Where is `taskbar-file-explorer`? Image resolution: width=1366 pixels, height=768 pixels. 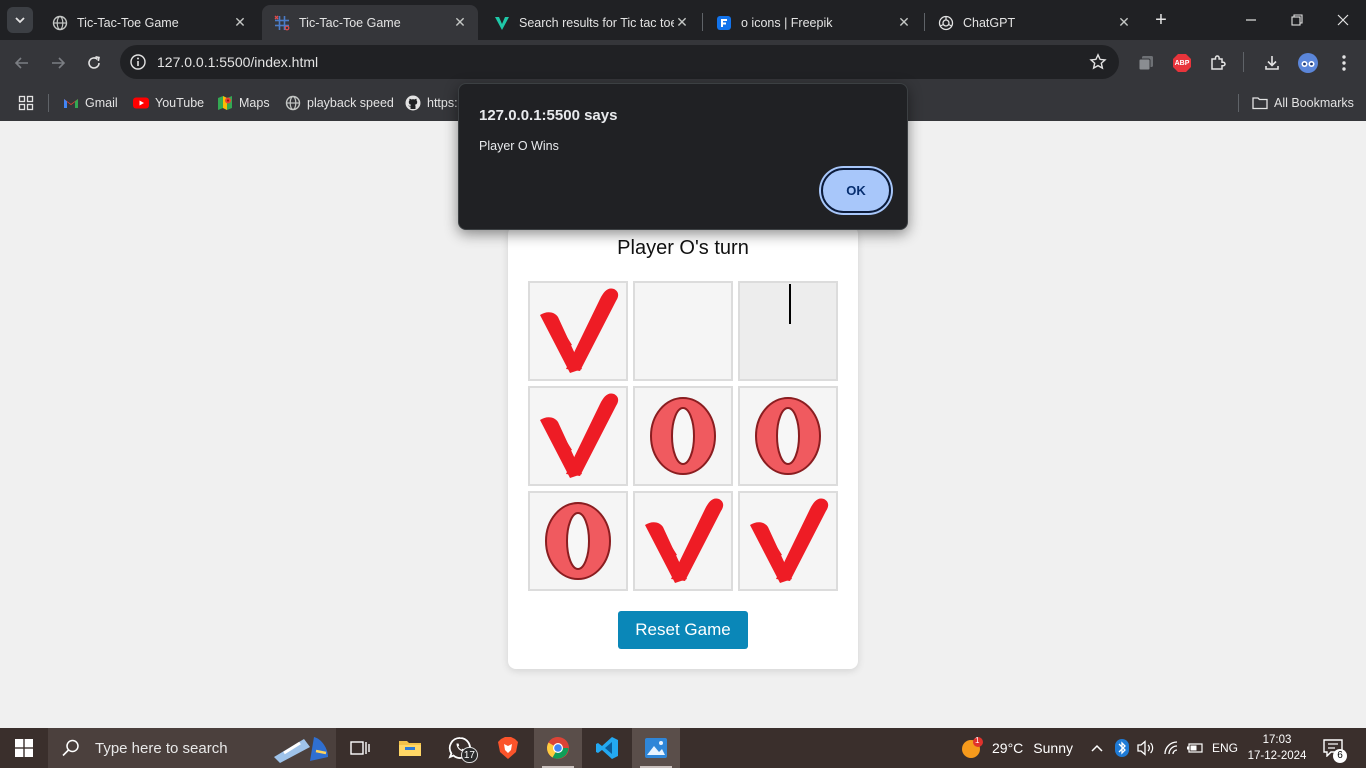 taskbar-file-explorer is located at coordinates (410, 748).